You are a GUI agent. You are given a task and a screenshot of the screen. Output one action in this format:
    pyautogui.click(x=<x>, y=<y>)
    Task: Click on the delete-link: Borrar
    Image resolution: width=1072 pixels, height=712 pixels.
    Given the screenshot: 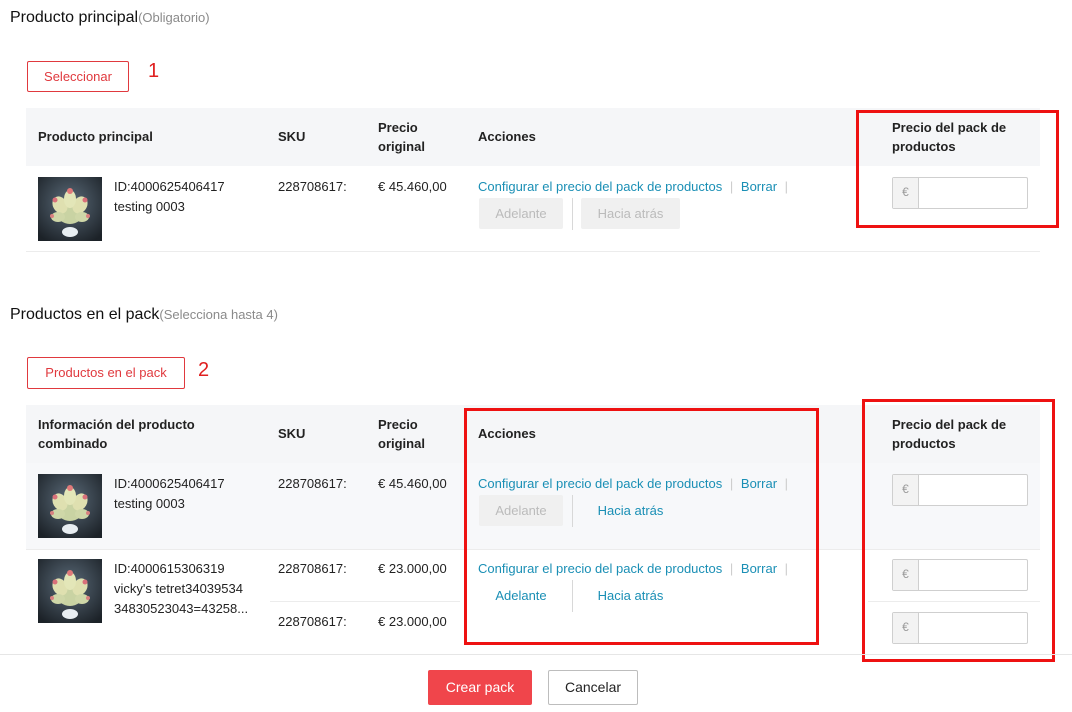 What is the action you would take?
    pyautogui.click(x=759, y=186)
    